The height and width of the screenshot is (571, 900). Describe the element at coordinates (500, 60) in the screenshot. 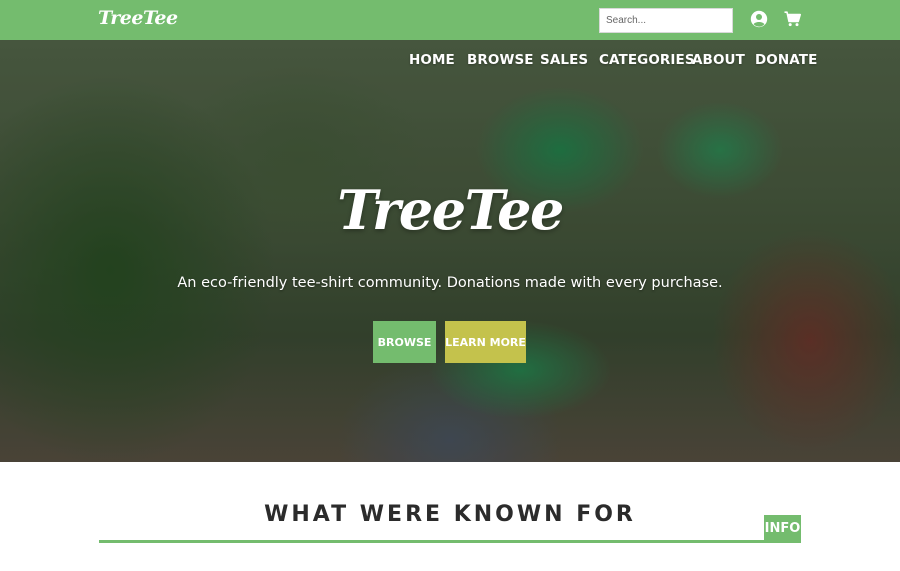

I see `nav-item-browse: BROWSE` at that location.